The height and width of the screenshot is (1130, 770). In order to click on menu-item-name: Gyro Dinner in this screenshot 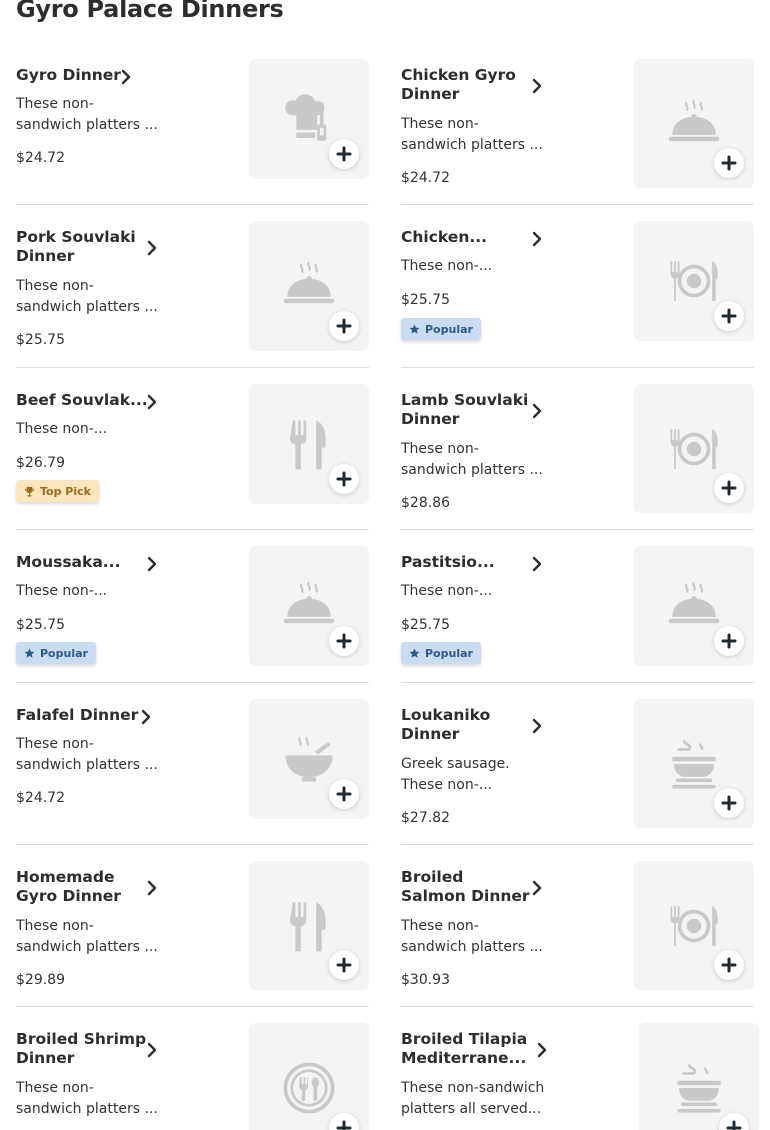, I will do `click(88, 75)`.